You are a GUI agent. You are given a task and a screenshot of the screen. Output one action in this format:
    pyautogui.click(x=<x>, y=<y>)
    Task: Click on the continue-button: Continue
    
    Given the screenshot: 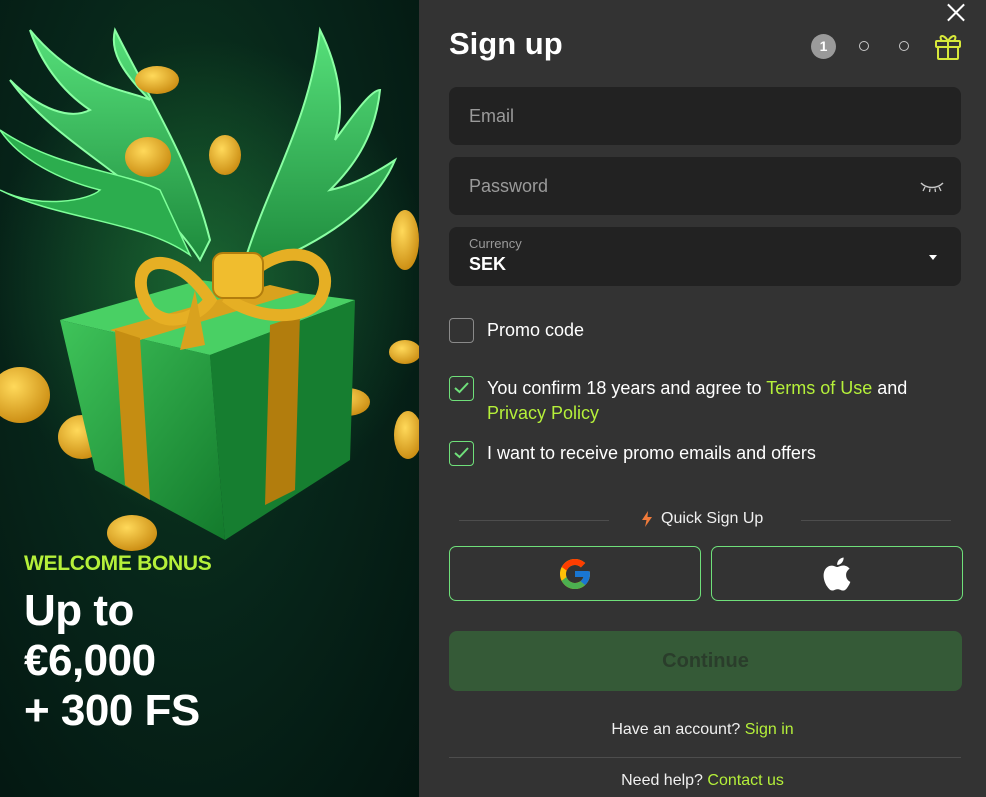 What is the action you would take?
    pyautogui.click(x=705, y=661)
    